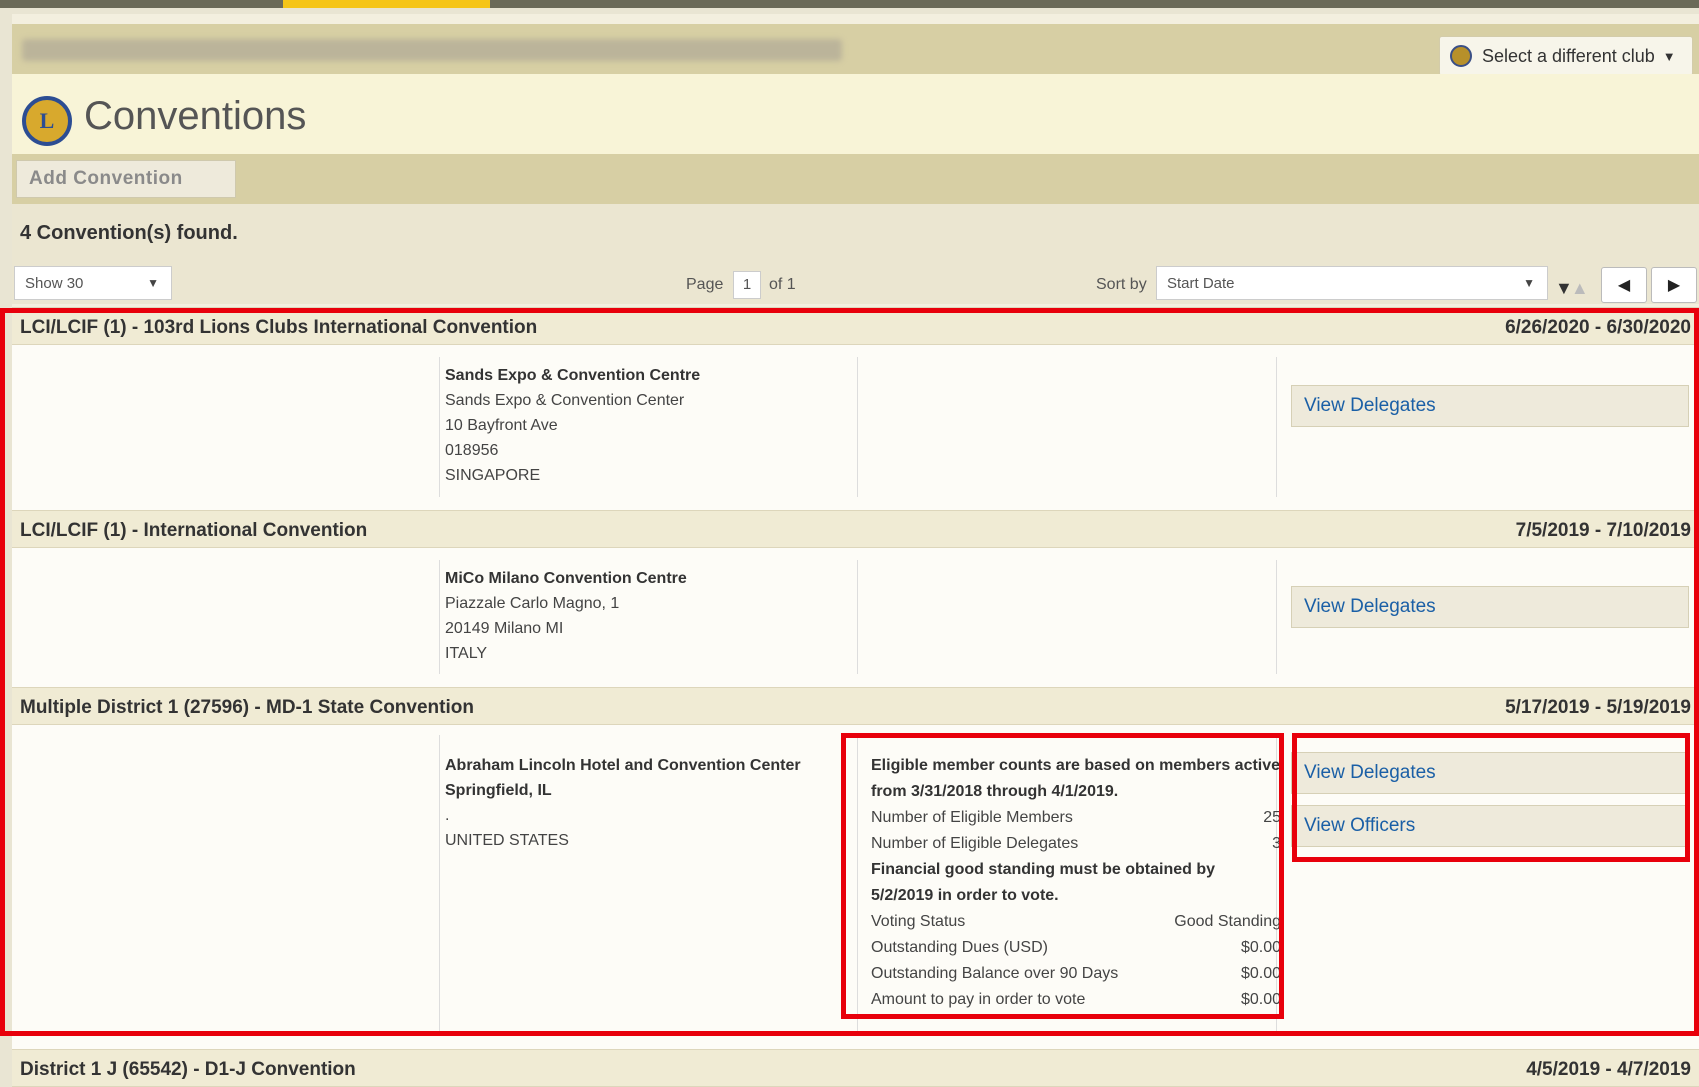 This screenshot has width=1699, height=1087. Describe the element at coordinates (1461, 56) in the screenshot. I see `lions-emblem-icon` at that location.